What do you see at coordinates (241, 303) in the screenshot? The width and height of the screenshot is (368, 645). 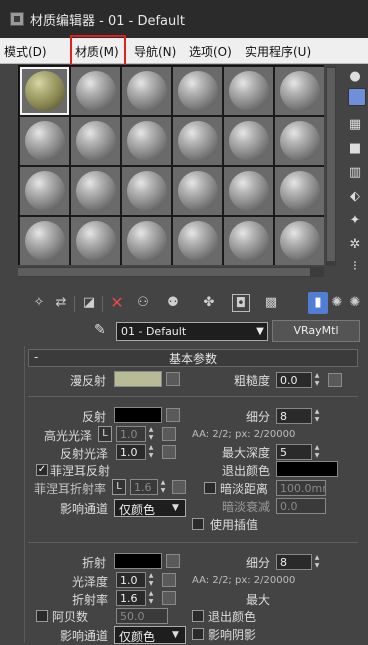 I see `show-shaded-in-viewport-icon: ◘` at bounding box center [241, 303].